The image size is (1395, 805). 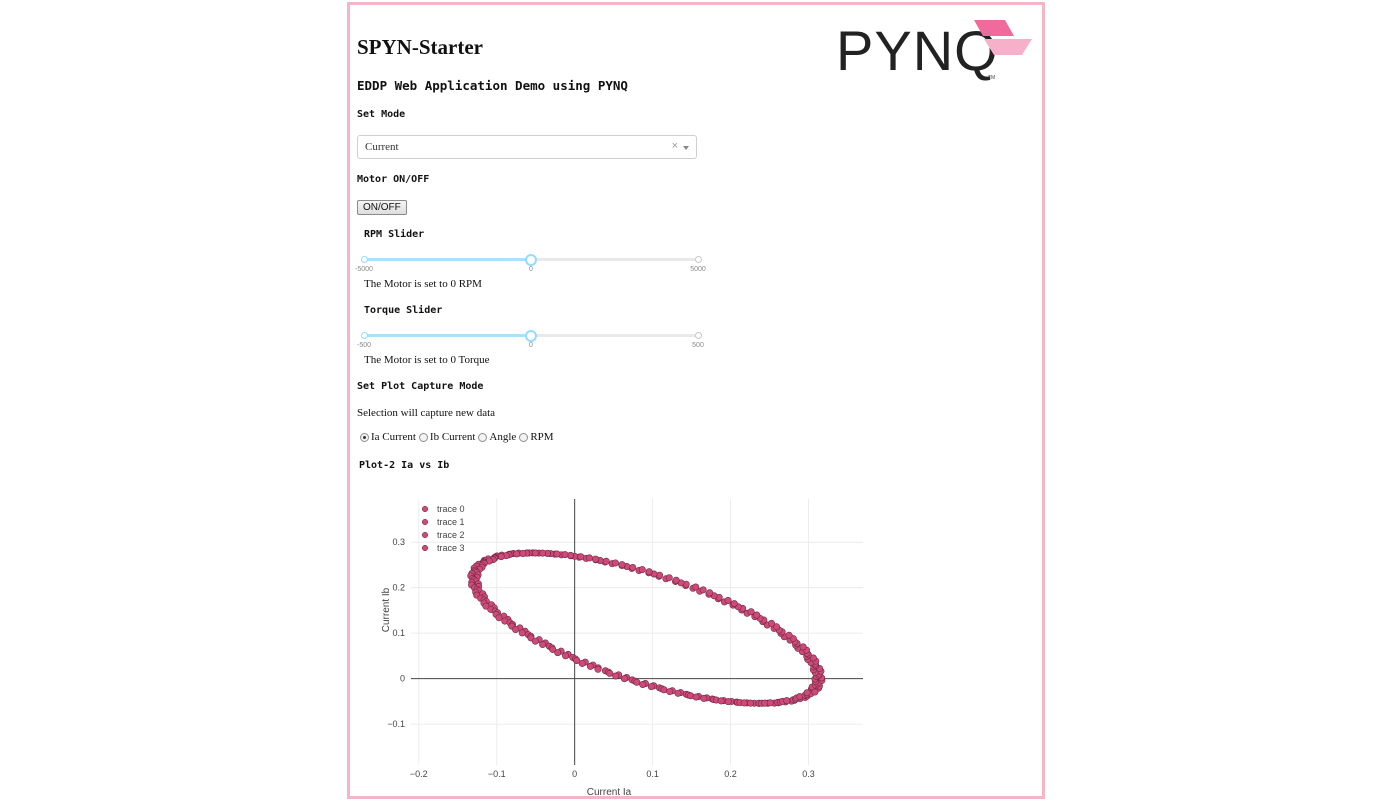 What do you see at coordinates (447, 335) in the screenshot?
I see `torque-slider-track` at bounding box center [447, 335].